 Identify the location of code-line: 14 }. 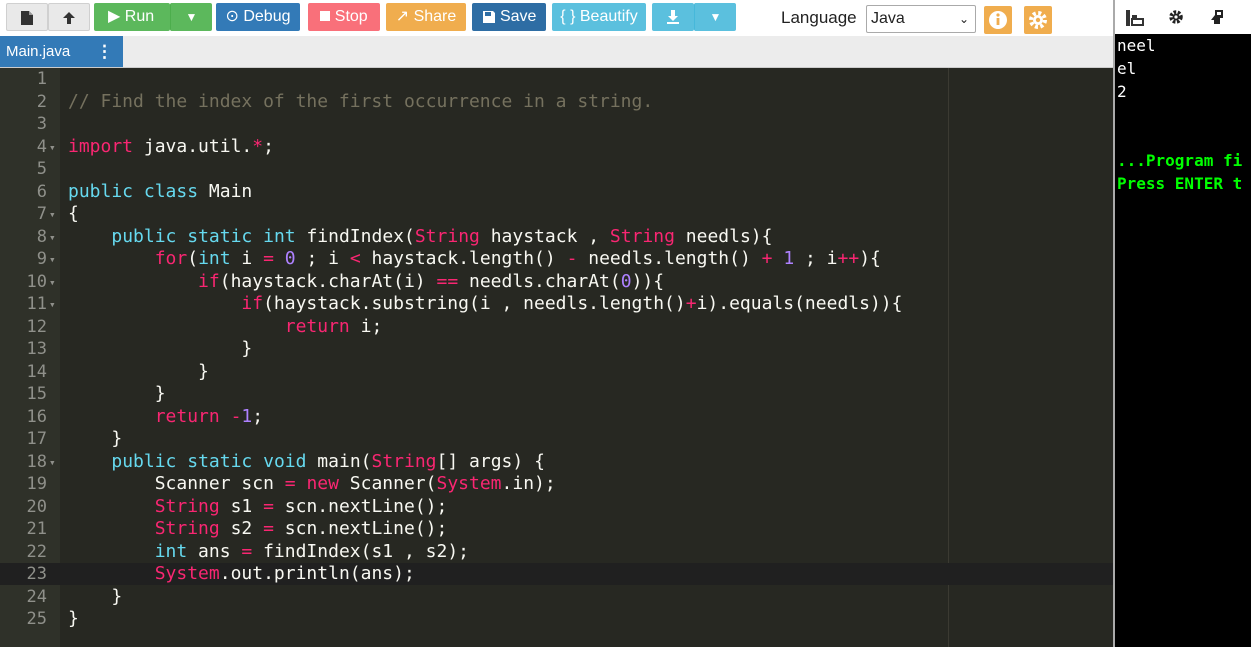
(556, 372).